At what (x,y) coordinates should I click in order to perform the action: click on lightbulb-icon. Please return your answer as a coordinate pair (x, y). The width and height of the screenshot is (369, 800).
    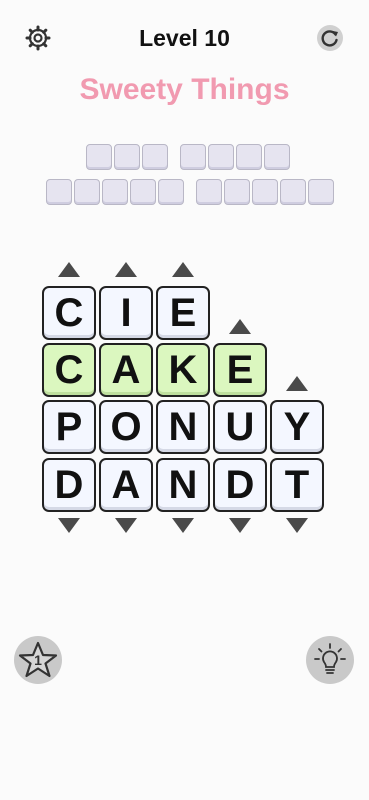
    Looking at the image, I should click on (330, 658).